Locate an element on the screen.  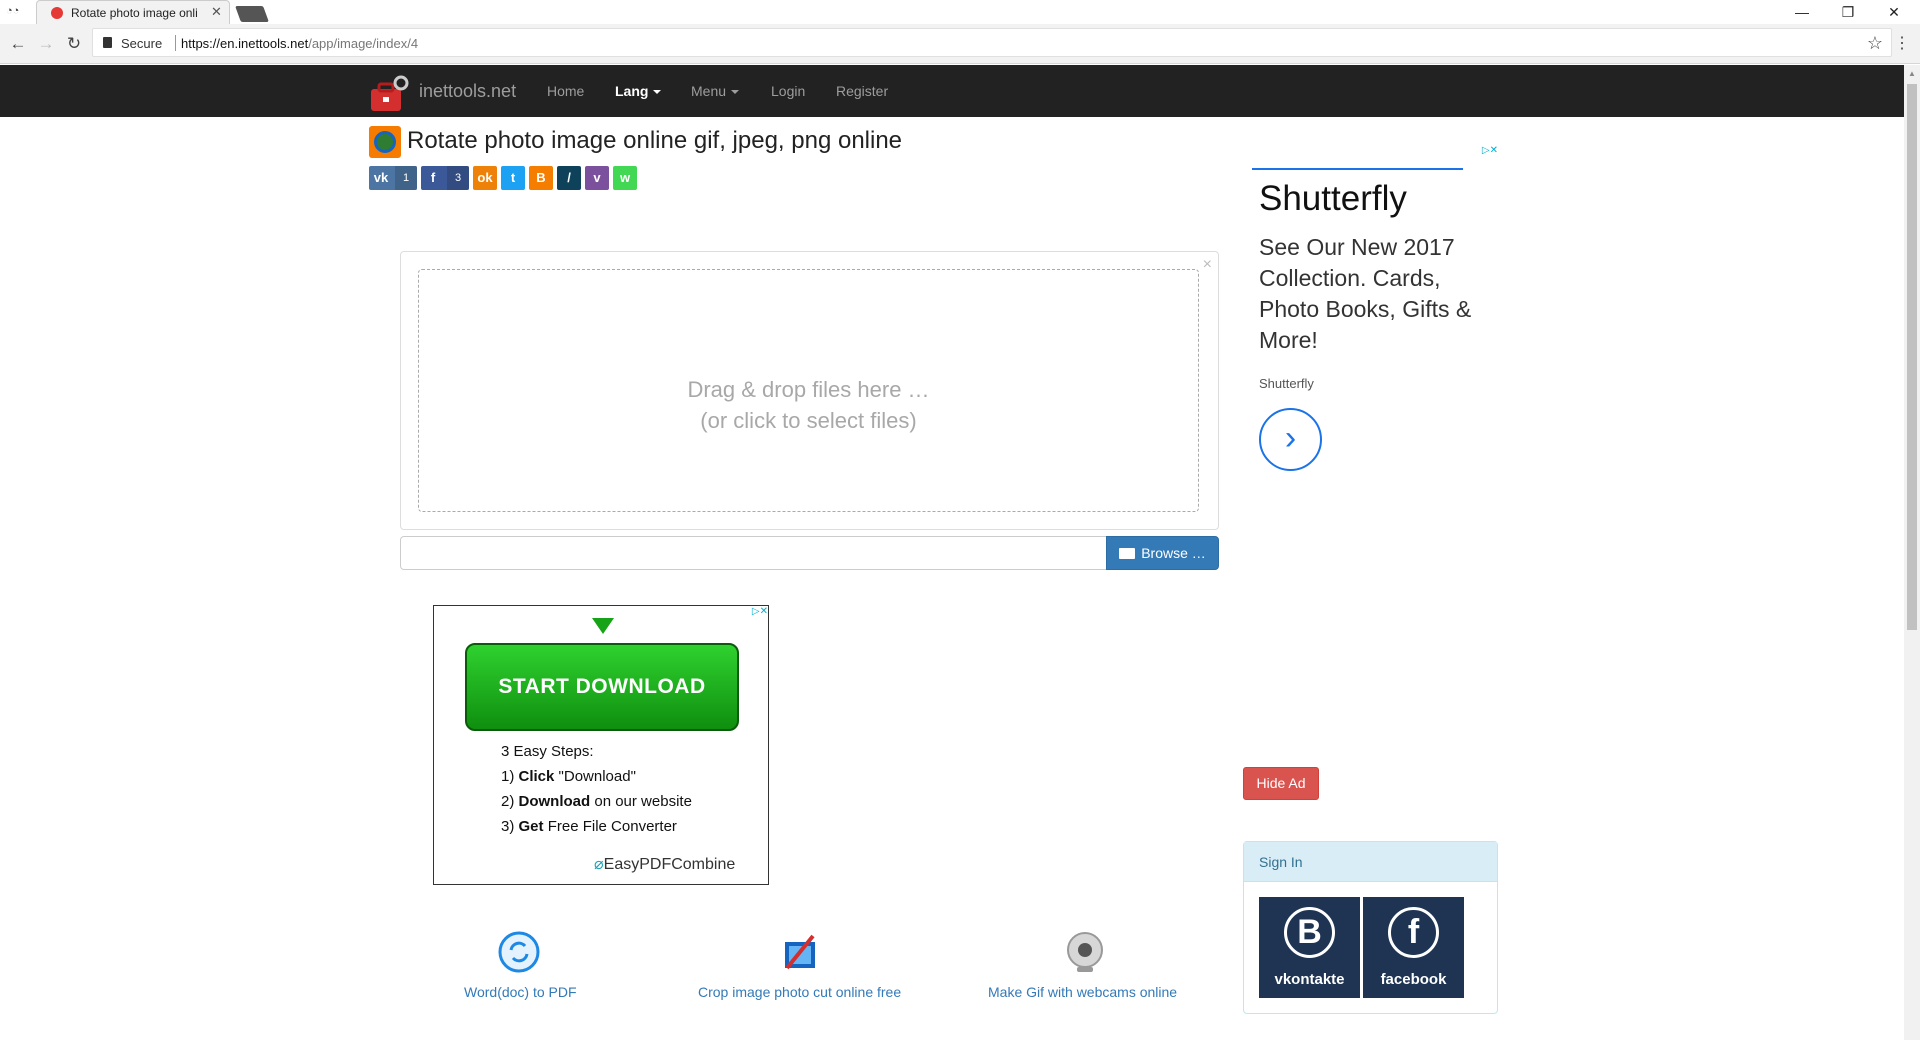
url-path: /app/image/index/4 is located at coordinates (363, 43).